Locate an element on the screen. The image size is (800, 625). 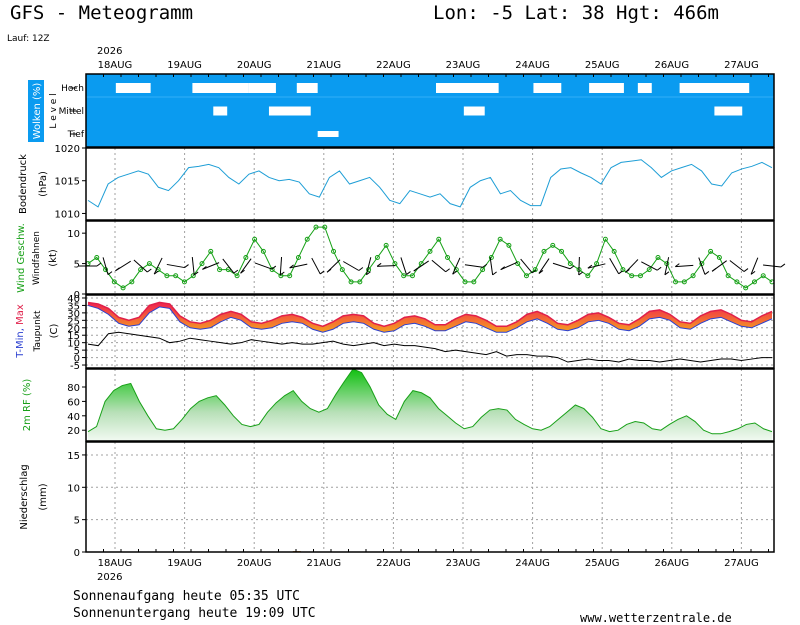
dewpoint-axis-label: Taupunkt is located at coordinates (38, 331).